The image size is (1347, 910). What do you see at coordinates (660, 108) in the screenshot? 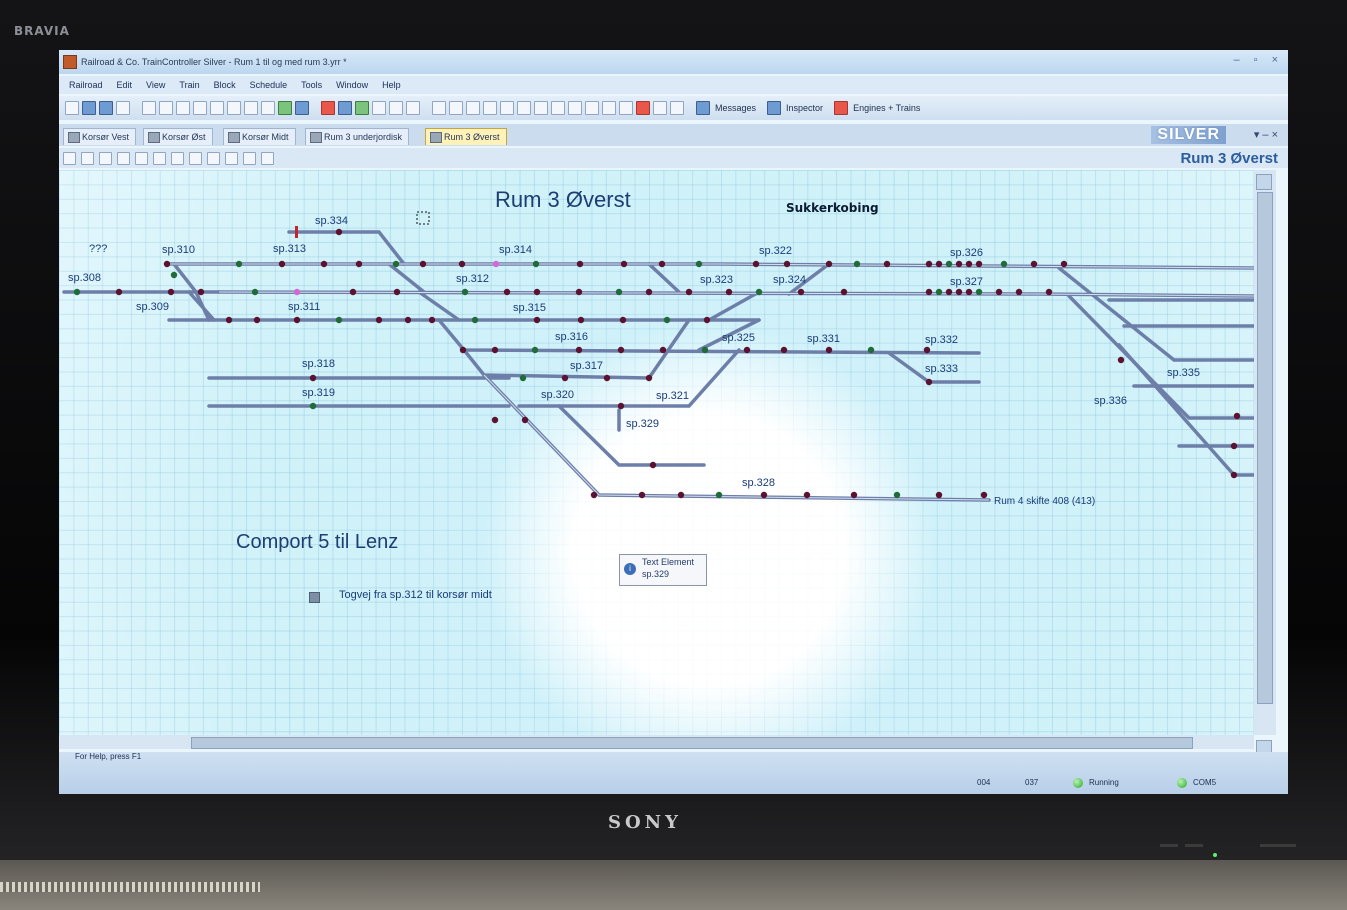
I see `link-icon` at bounding box center [660, 108].